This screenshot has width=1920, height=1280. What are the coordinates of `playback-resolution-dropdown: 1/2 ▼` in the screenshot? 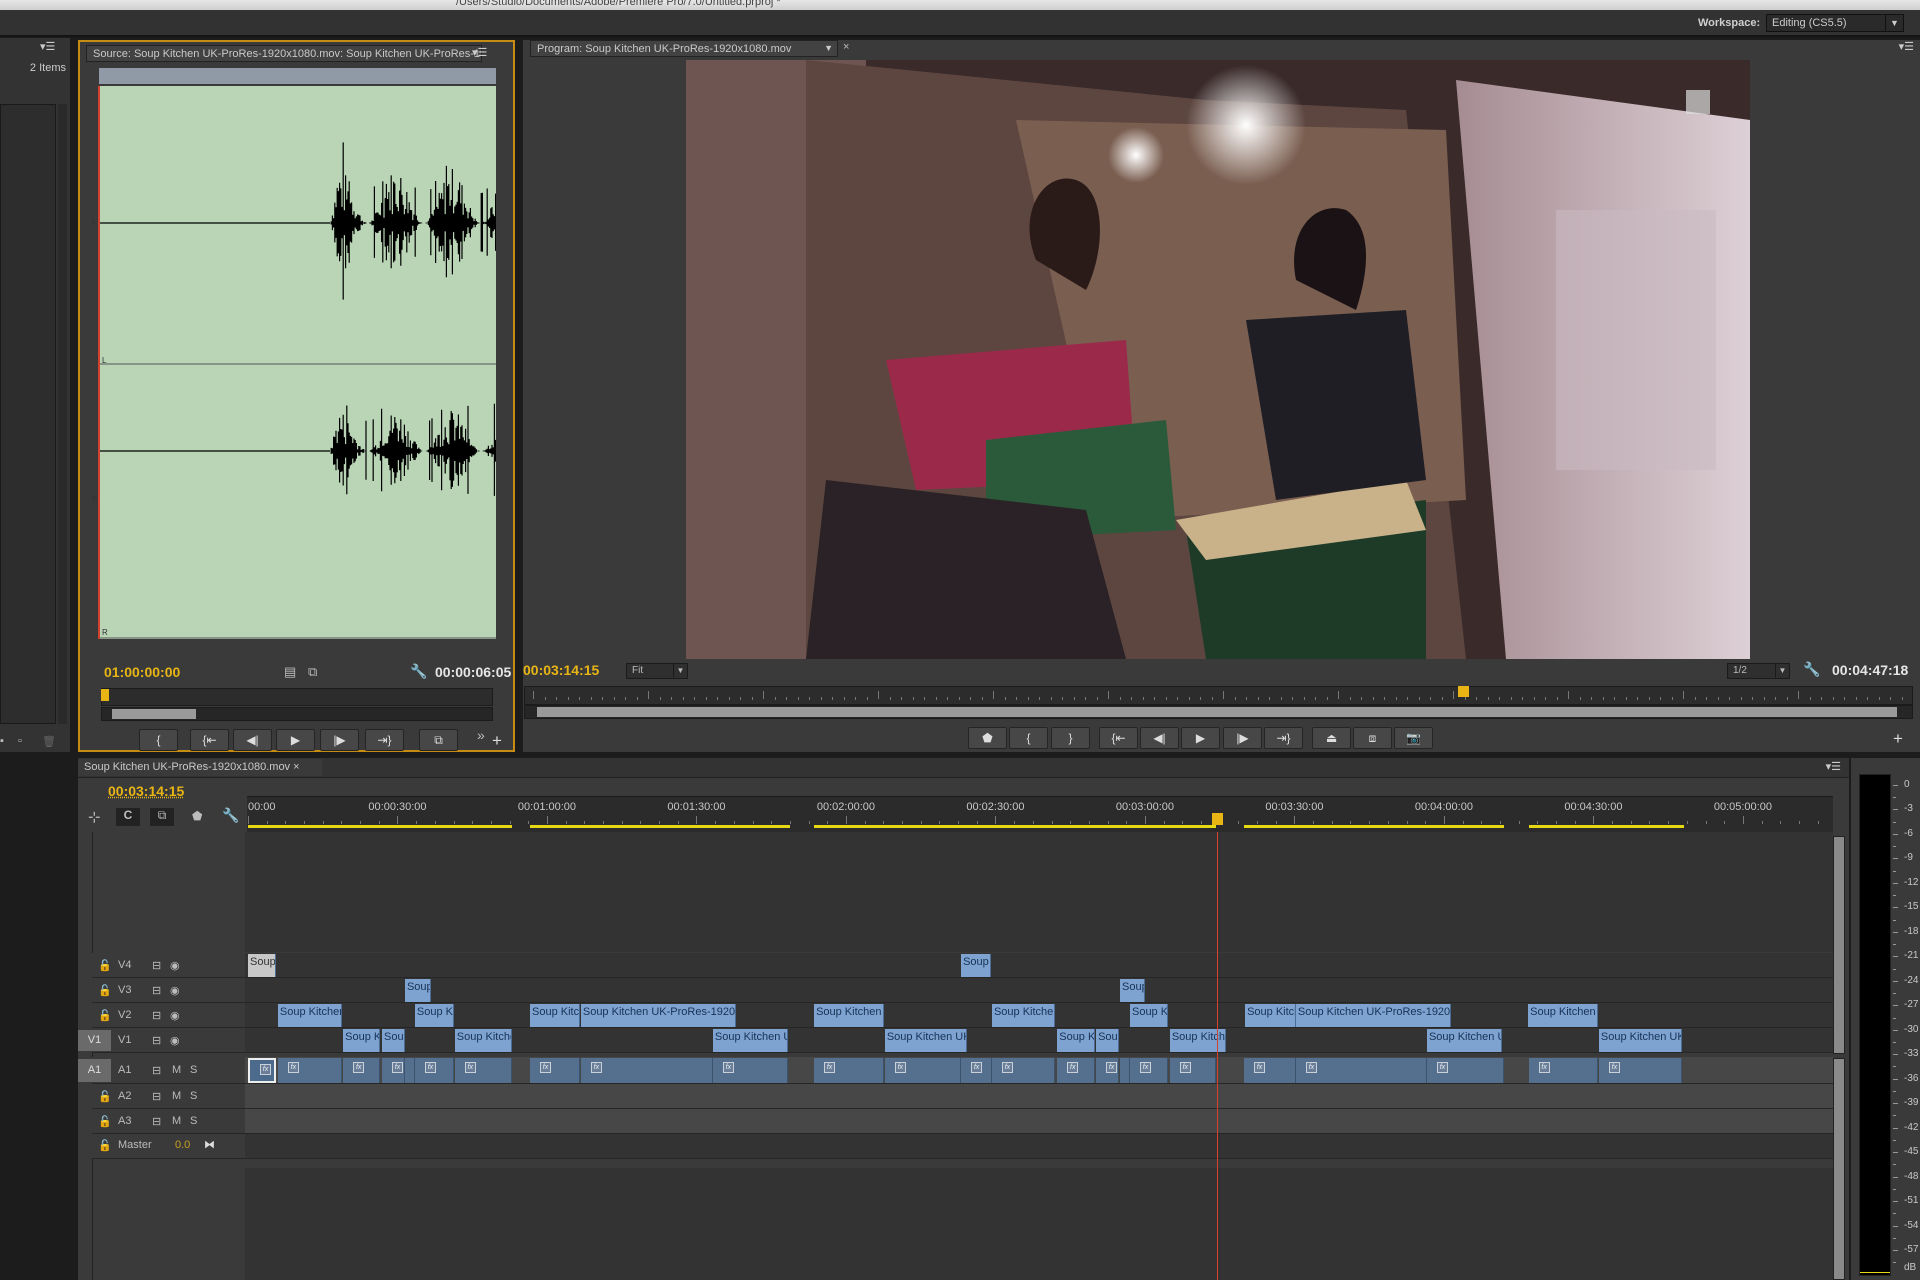 It's located at (1758, 671).